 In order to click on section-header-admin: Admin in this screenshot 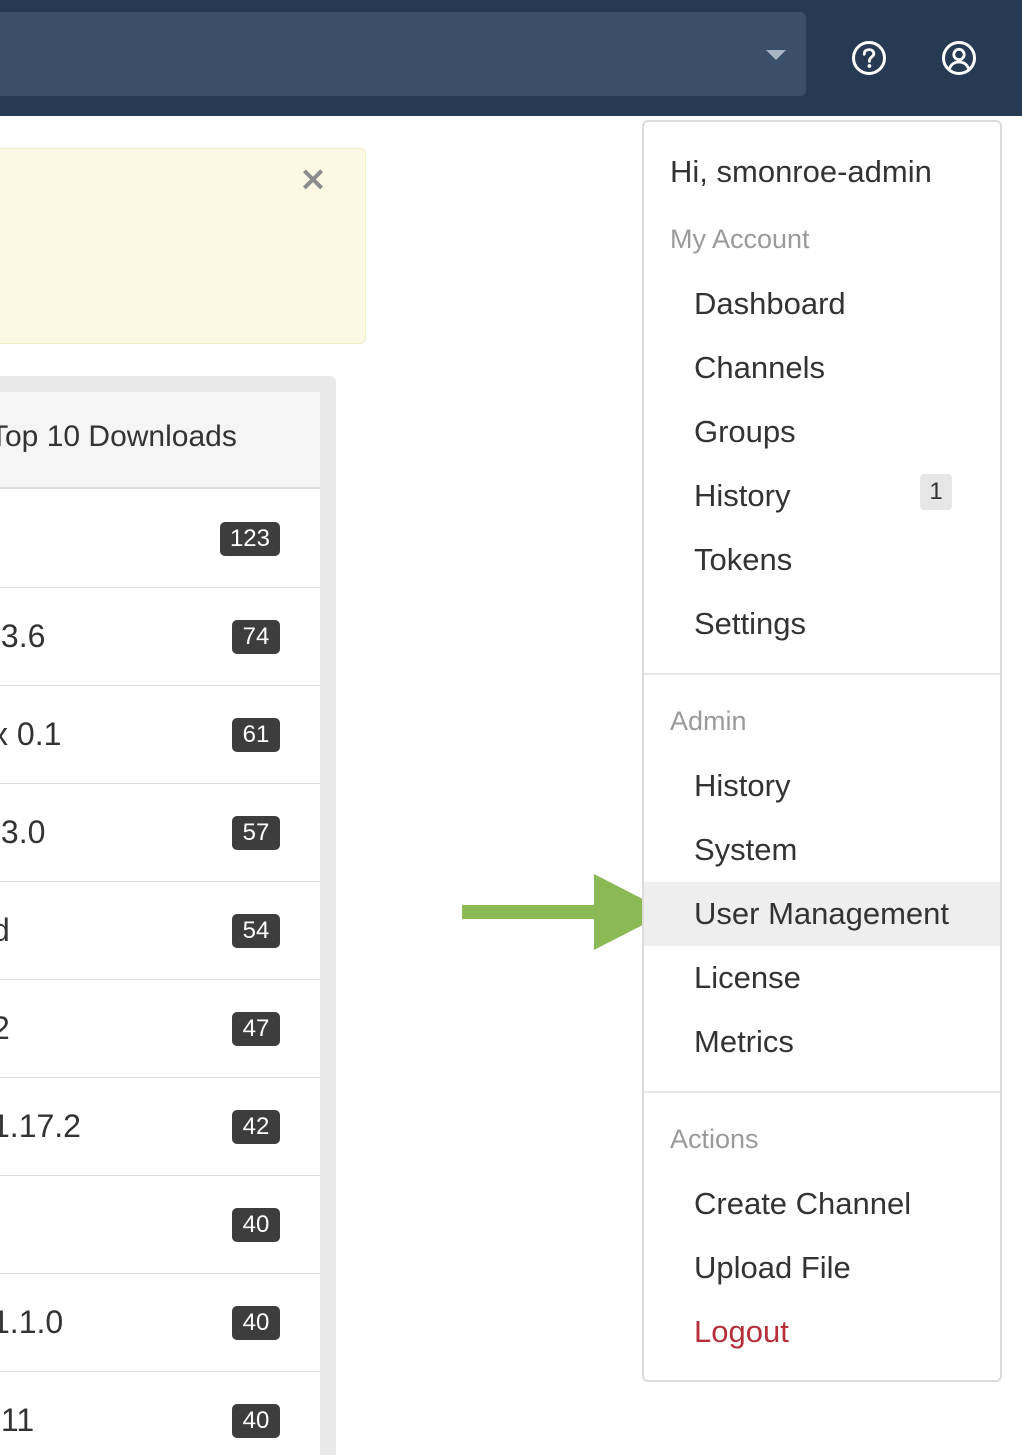, I will do `click(708, 721)`.